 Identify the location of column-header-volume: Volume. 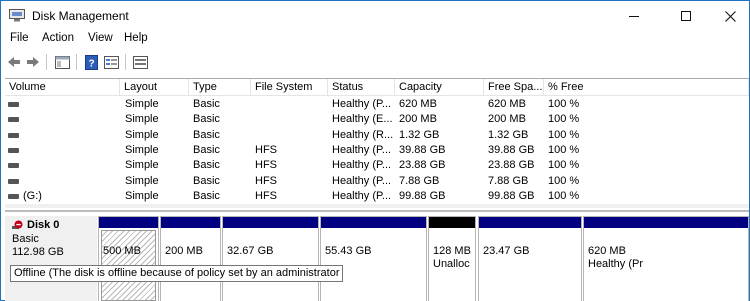
(62, 87).